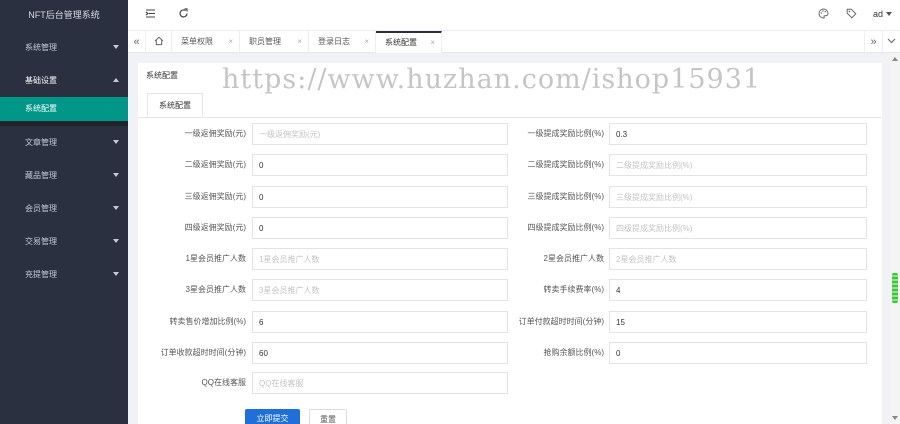  Describe the element at coordinates (895, 238) in the screenshot. I see `vertical-scrollbar` at that location.